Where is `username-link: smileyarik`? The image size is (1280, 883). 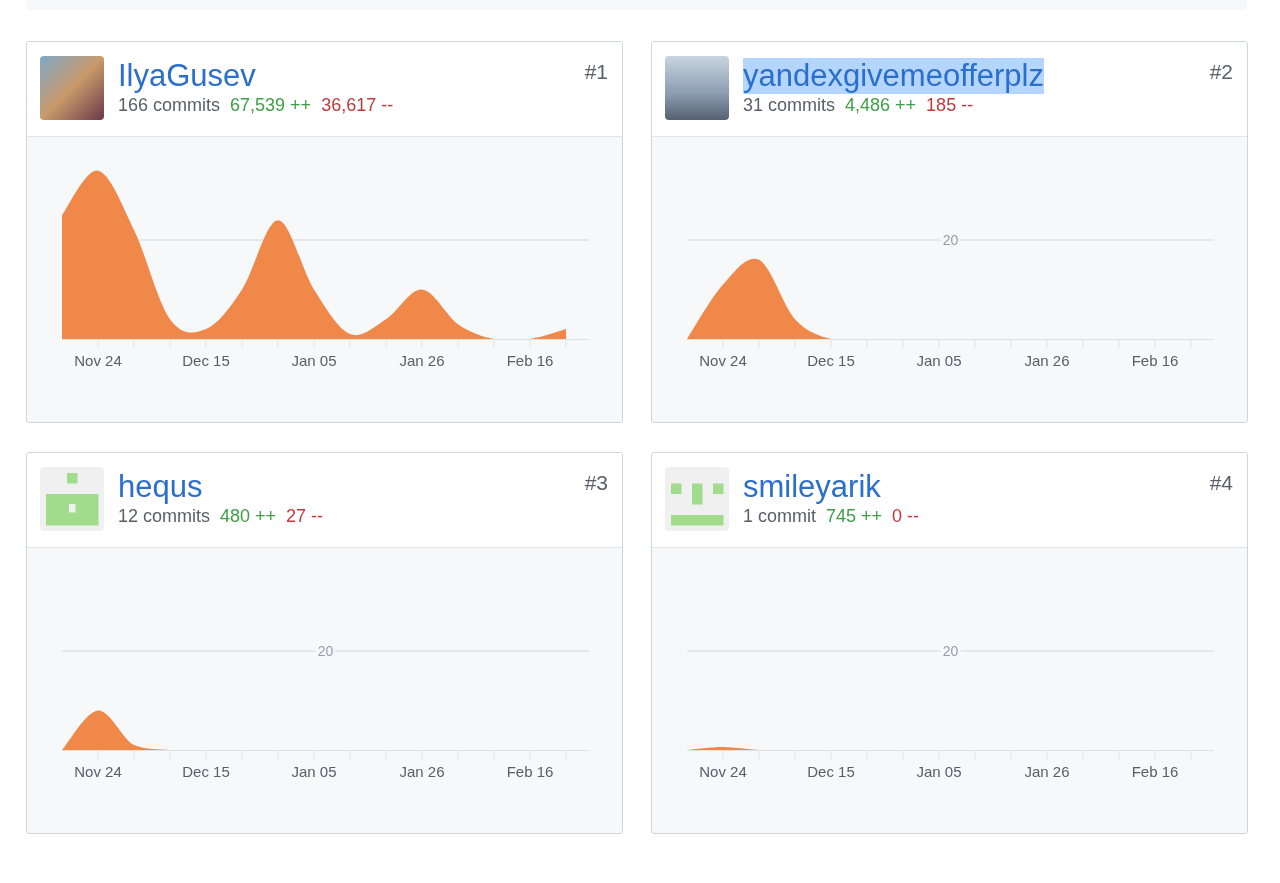 username-link: smileyarik is located at coordinates (812, 487).